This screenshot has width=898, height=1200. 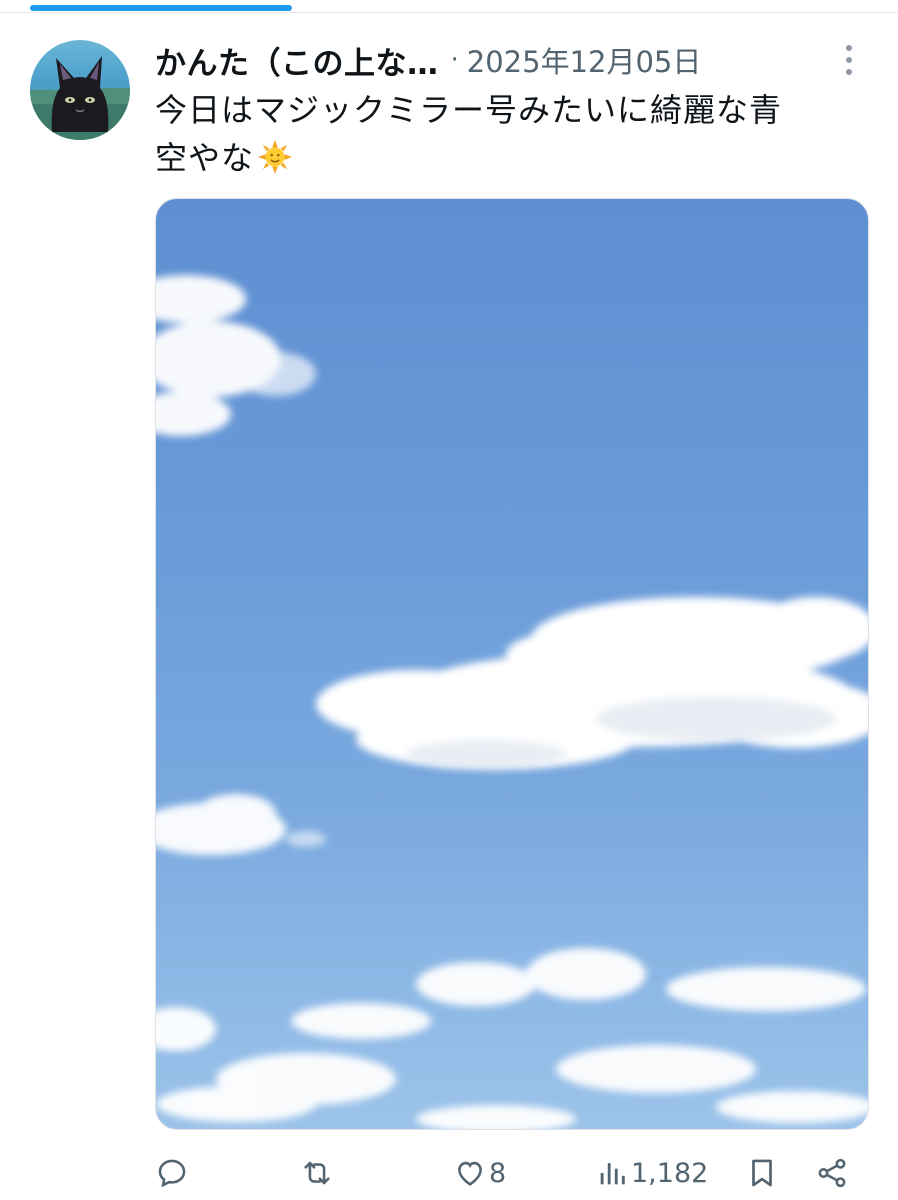 I want to click on vertical-ellipsis-icon, so click(x=849, y=60).